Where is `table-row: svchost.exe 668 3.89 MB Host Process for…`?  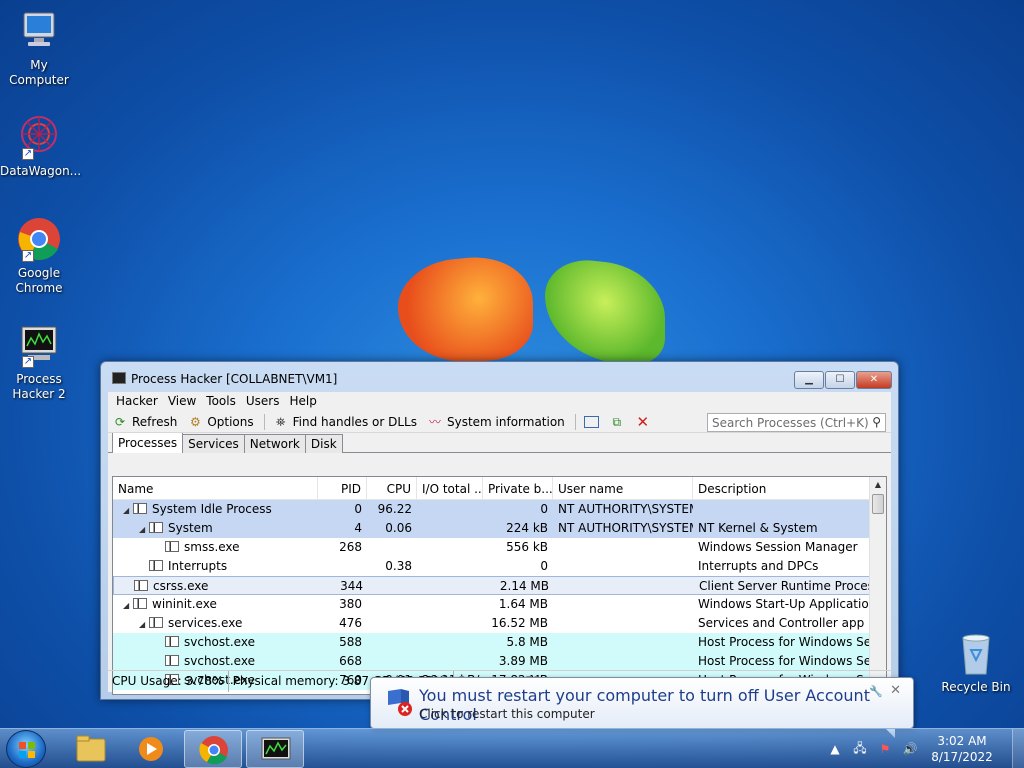
table-row: svchost.exe 668 3.89 MB Host Process for… is located at coordinates (499, 661).